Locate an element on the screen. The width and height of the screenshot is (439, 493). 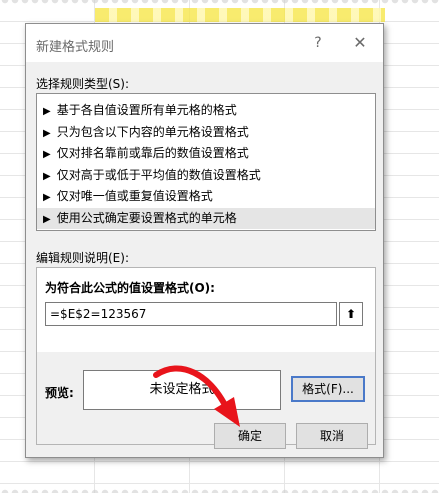
collapse-dialog-icon: ⬆ is located at coordinates (351, 314).